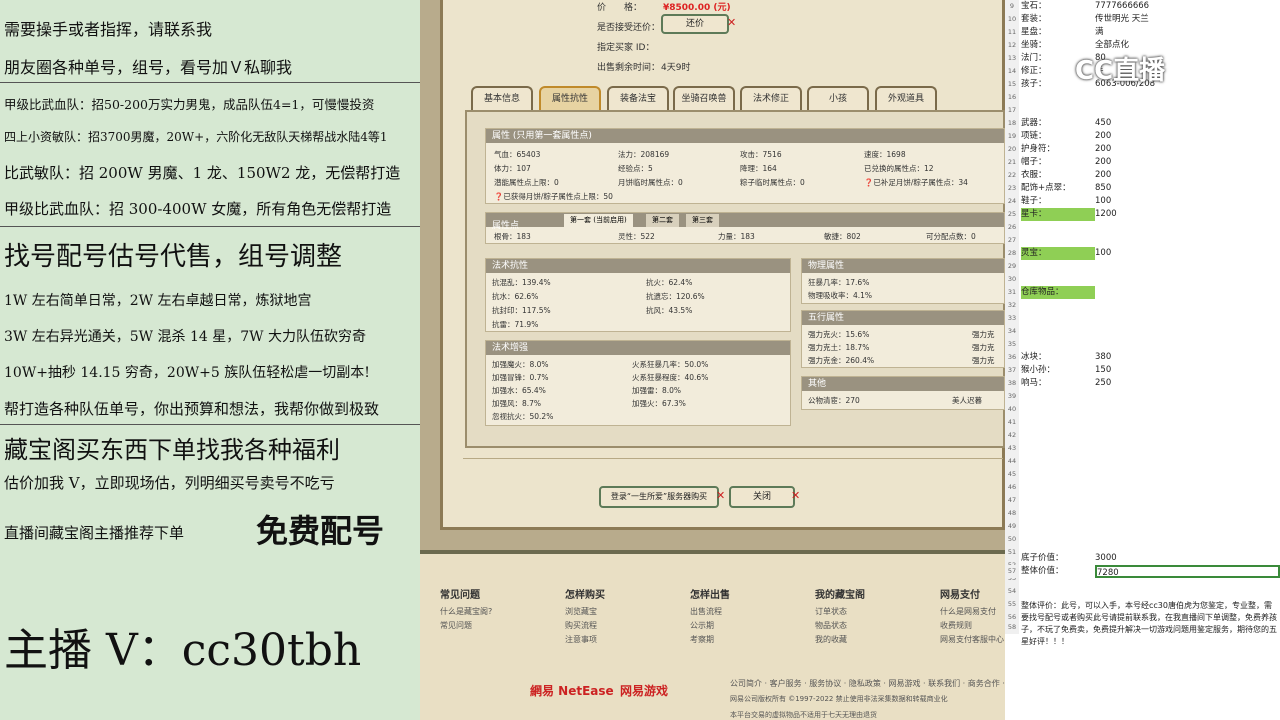  Describe the element at coordinates (659, 403) in the screenshot. I see `enhance-cell: 加强火：67.3%` at that location.